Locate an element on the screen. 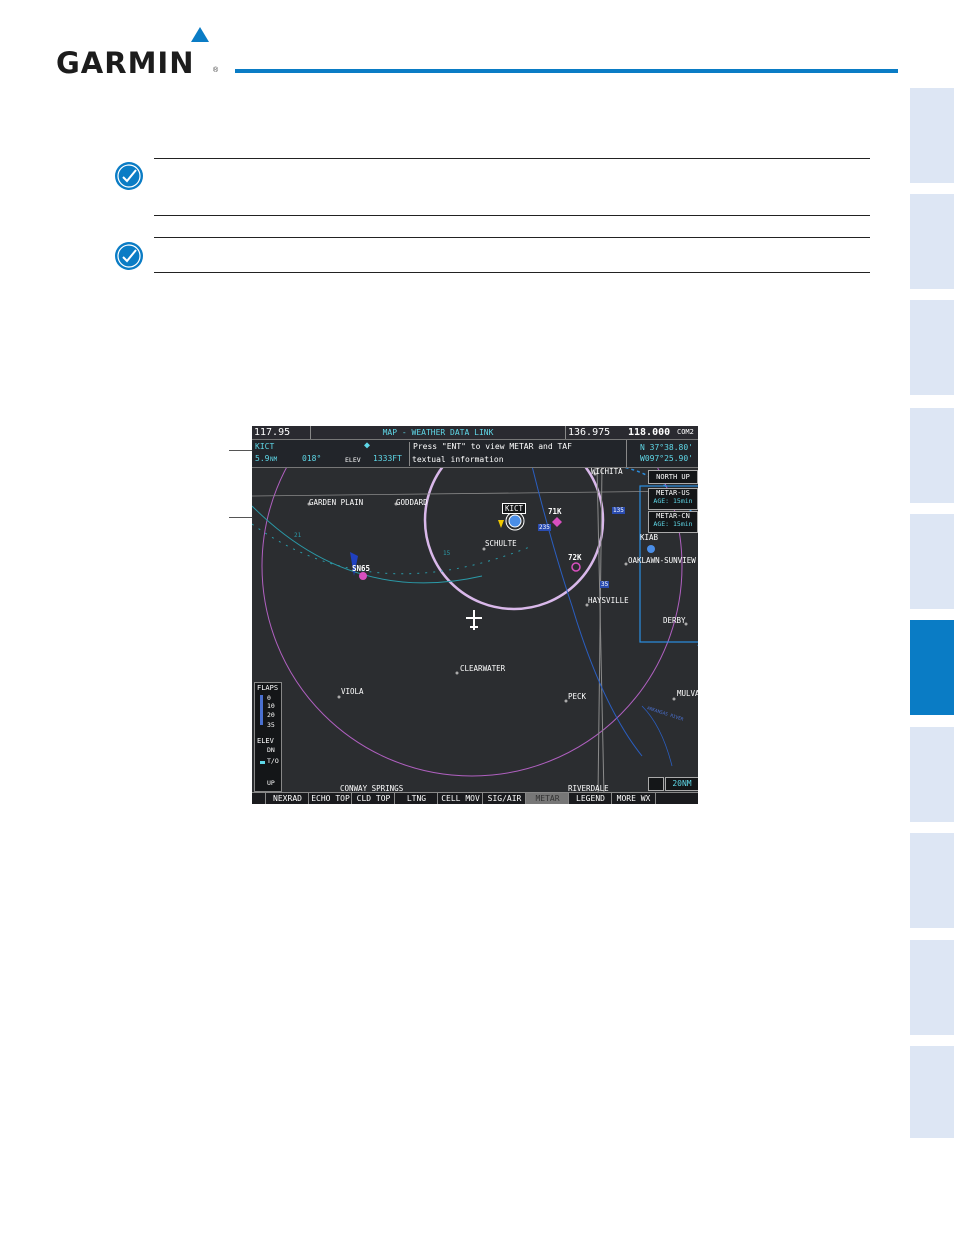  com-active-frequency: 118.000 is located at coordinates (649, 432).